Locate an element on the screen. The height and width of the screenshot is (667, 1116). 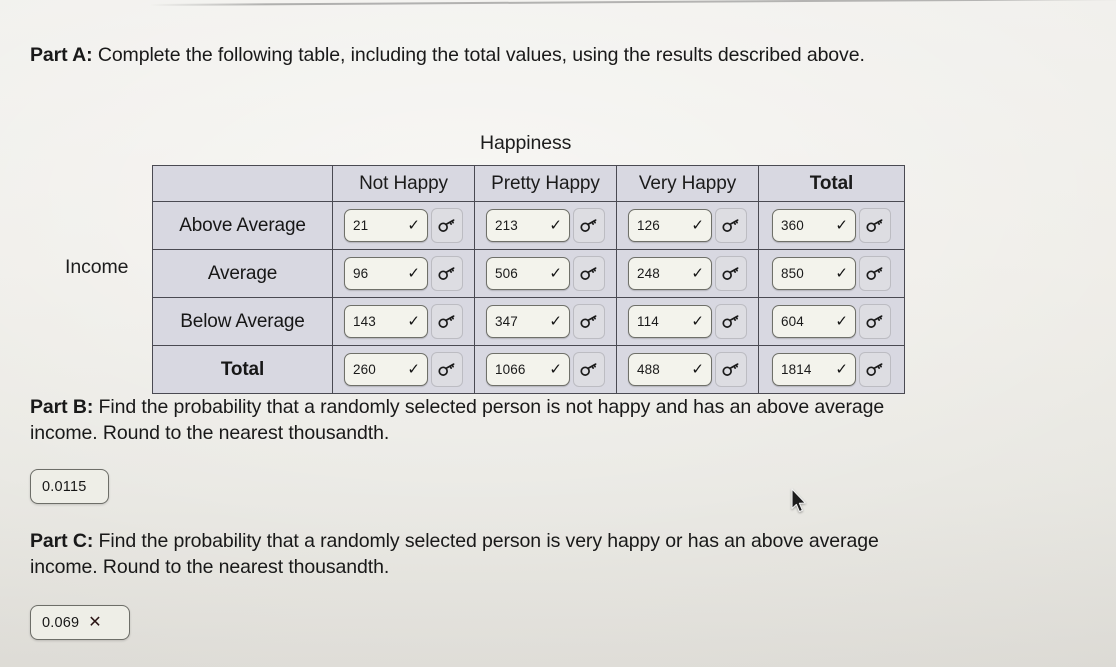
cell-input-below-average-very-happy: 114 ✓ is located at coordinates (670, 321).